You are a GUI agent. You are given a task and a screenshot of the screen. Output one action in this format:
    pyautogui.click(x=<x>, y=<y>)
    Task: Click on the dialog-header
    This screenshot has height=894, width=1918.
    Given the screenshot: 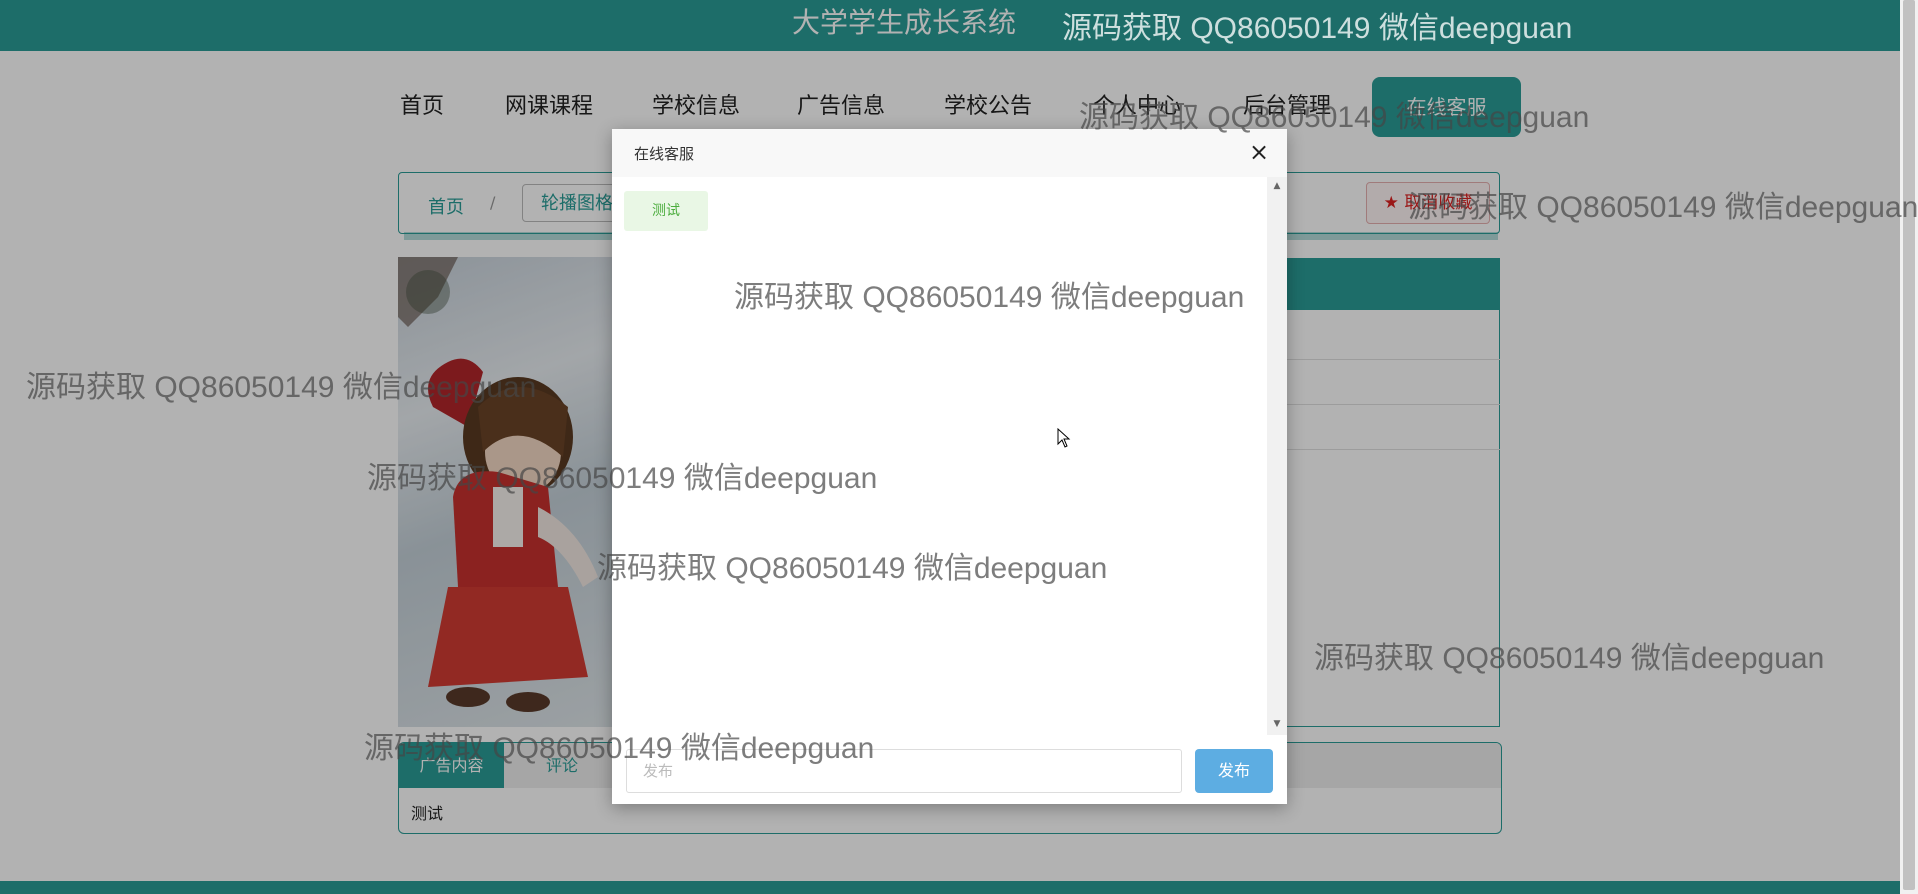 What is the action you would take?
    pyautogui.click(x=949, y=153)
    